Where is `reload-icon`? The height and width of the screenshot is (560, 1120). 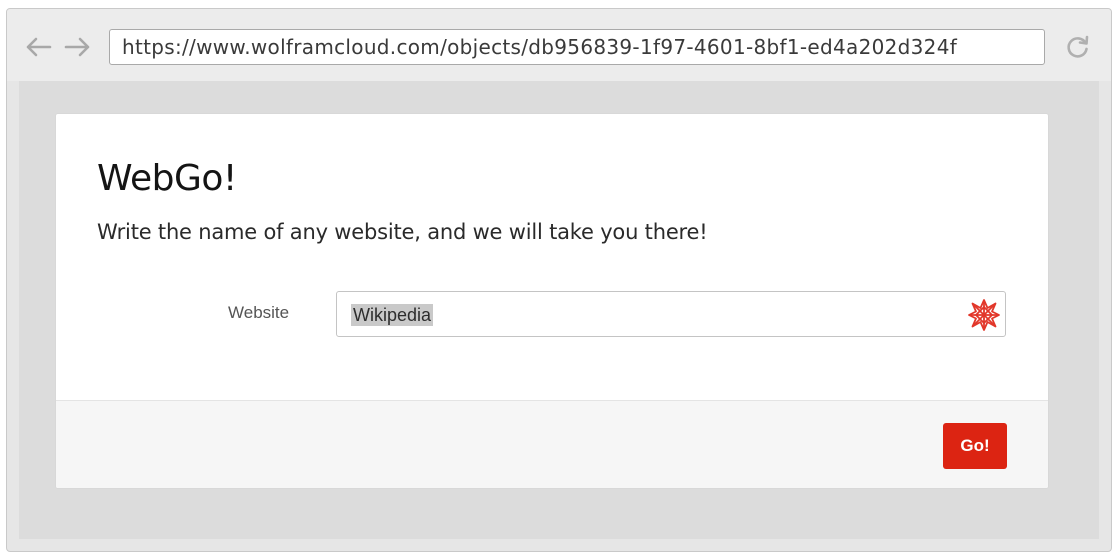
reload-icon is located at coordinates (1078, 46).